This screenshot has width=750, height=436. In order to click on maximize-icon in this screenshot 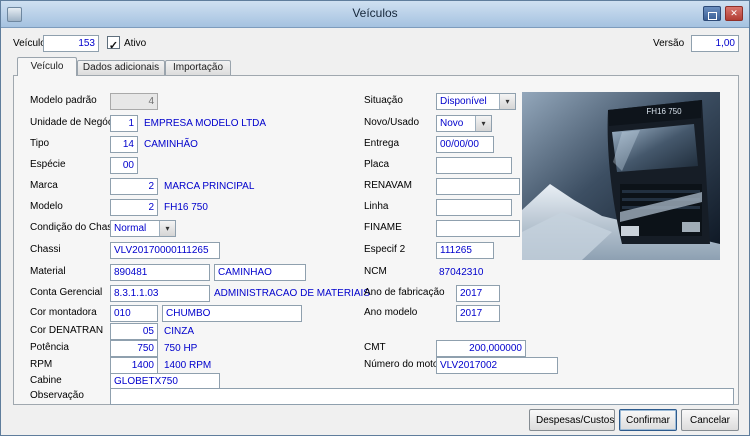, I will do `click(712, 16)`.